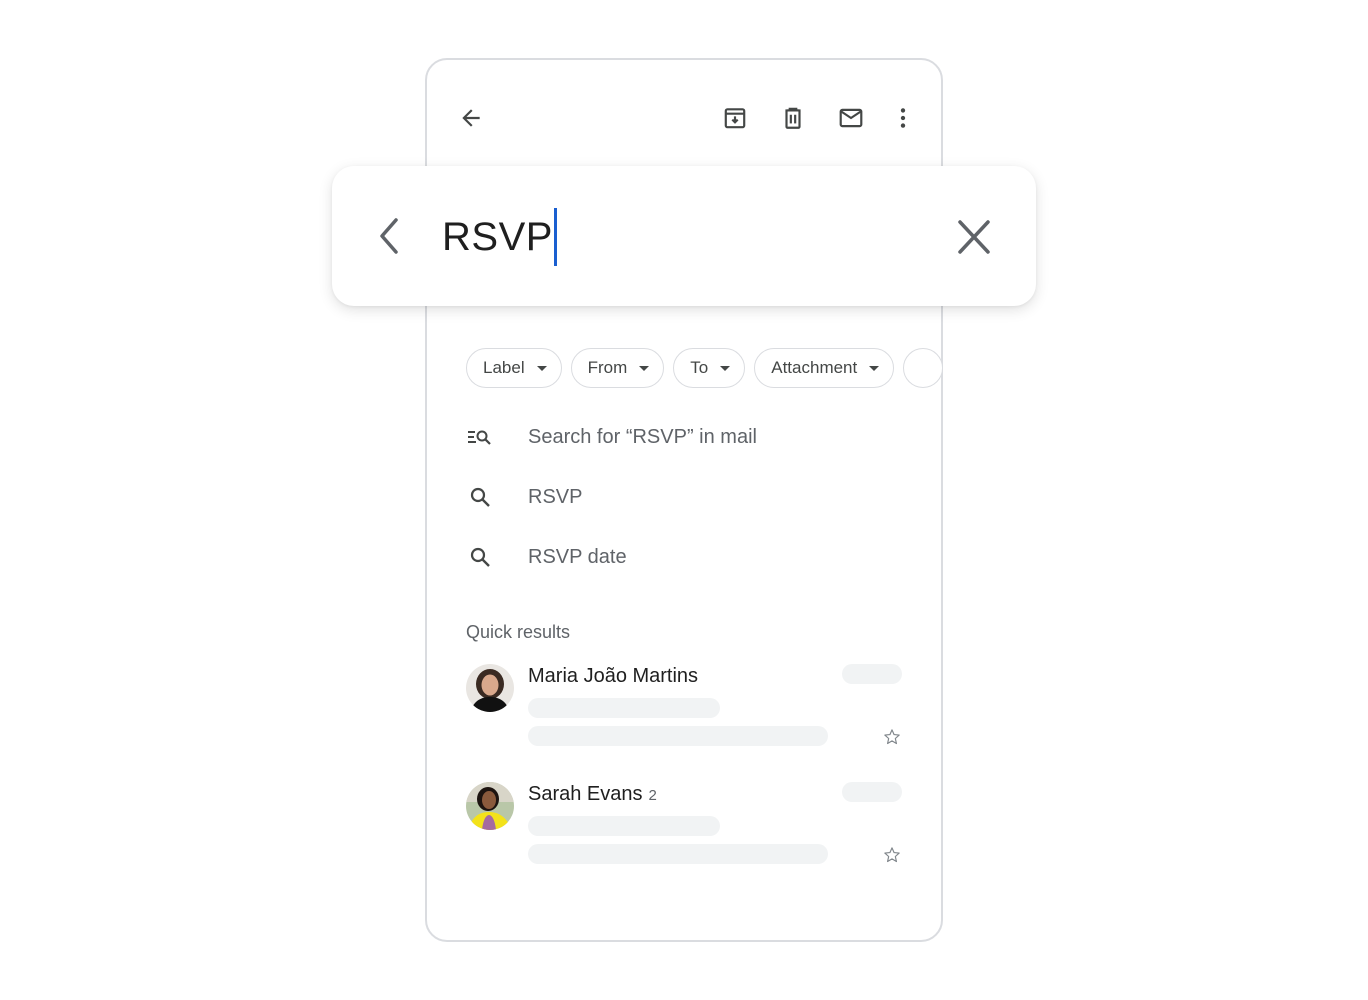 The image size is (1368, 1000). Describe the element at coordinates (518, 632) in the screenshot. I see `quick-results-heading: Quick results` at that location.